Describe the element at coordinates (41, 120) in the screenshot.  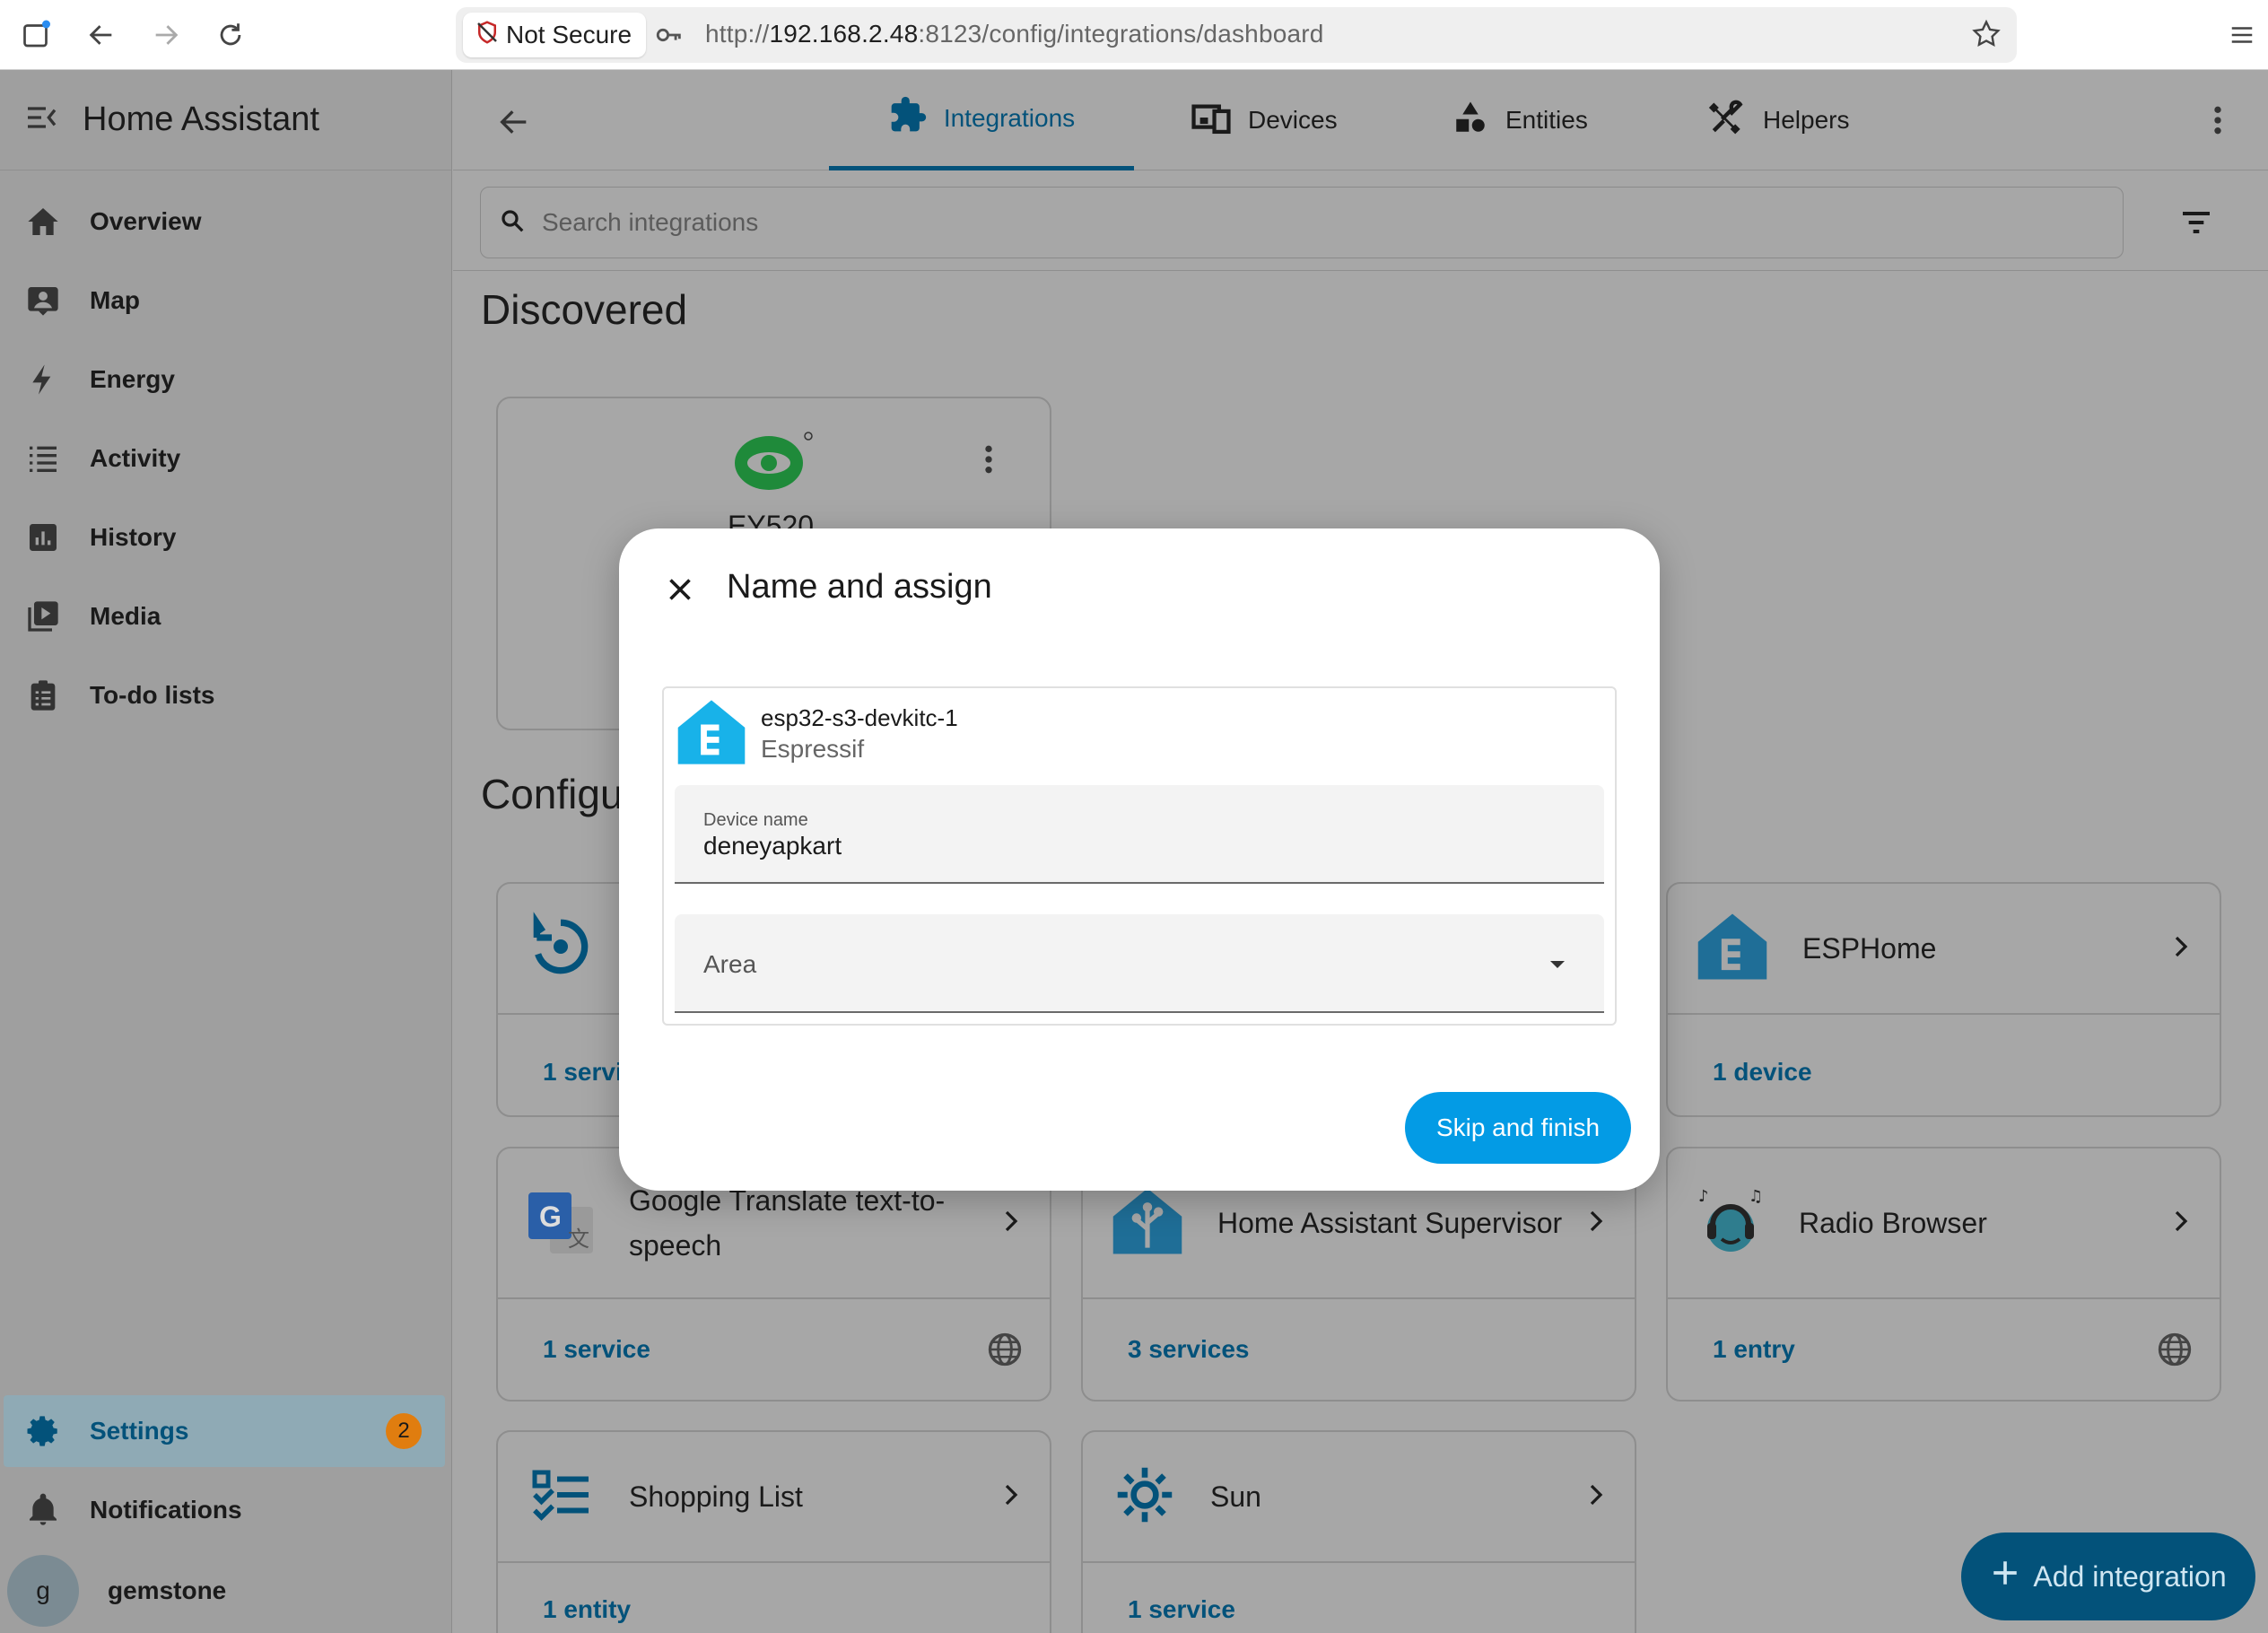
I see `menu-collapse-icon` at that location.